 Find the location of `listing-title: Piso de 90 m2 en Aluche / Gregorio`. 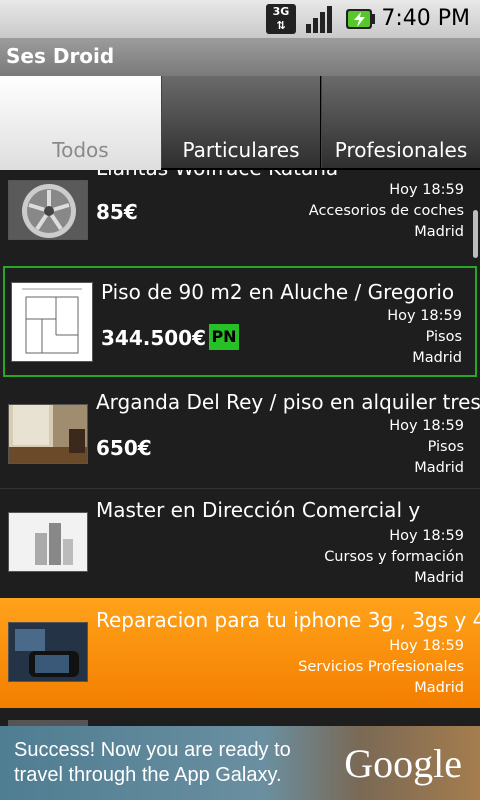

listing-title: Piso de 90 m2 en Aluche / Gregorio is located at coordinates (278, 292).